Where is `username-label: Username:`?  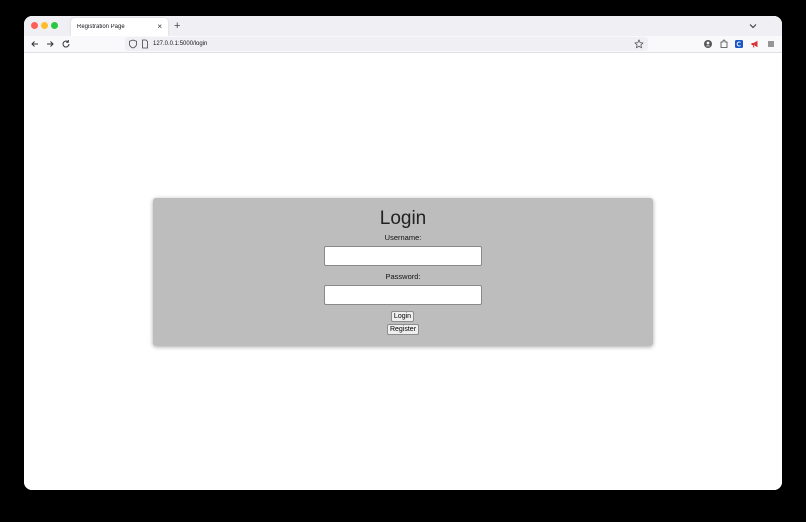 username-label: Username: is located at coordinates (403, 237).